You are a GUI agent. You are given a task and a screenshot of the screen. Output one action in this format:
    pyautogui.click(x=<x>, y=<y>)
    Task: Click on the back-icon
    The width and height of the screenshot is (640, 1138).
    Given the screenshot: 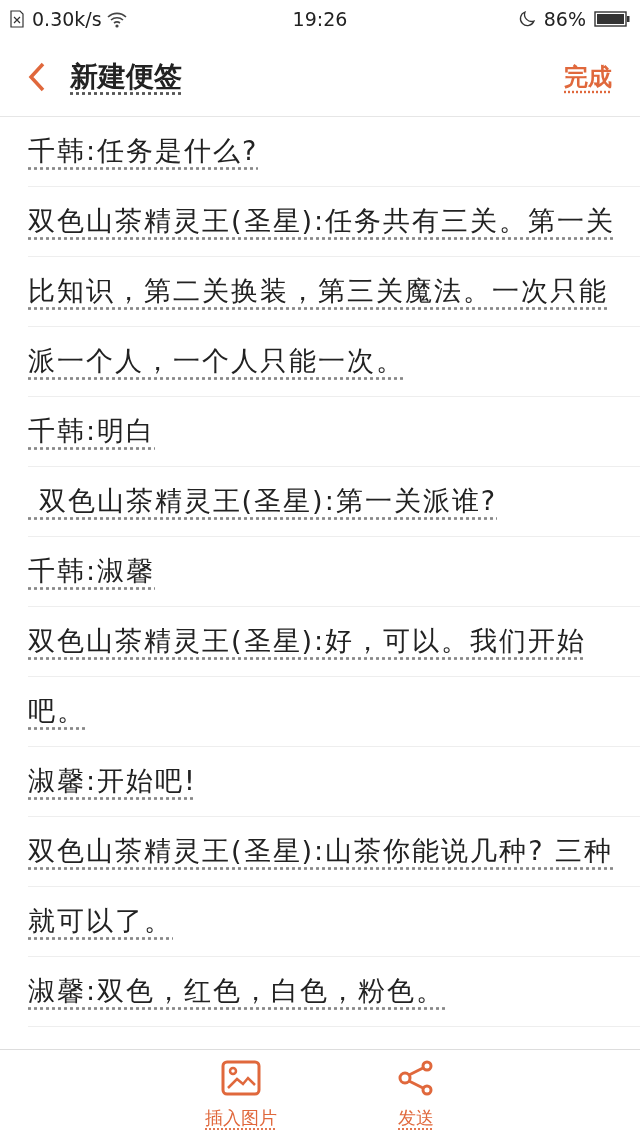 What is the action you would take?
    pyautogui.click(x=37, y=77)
    